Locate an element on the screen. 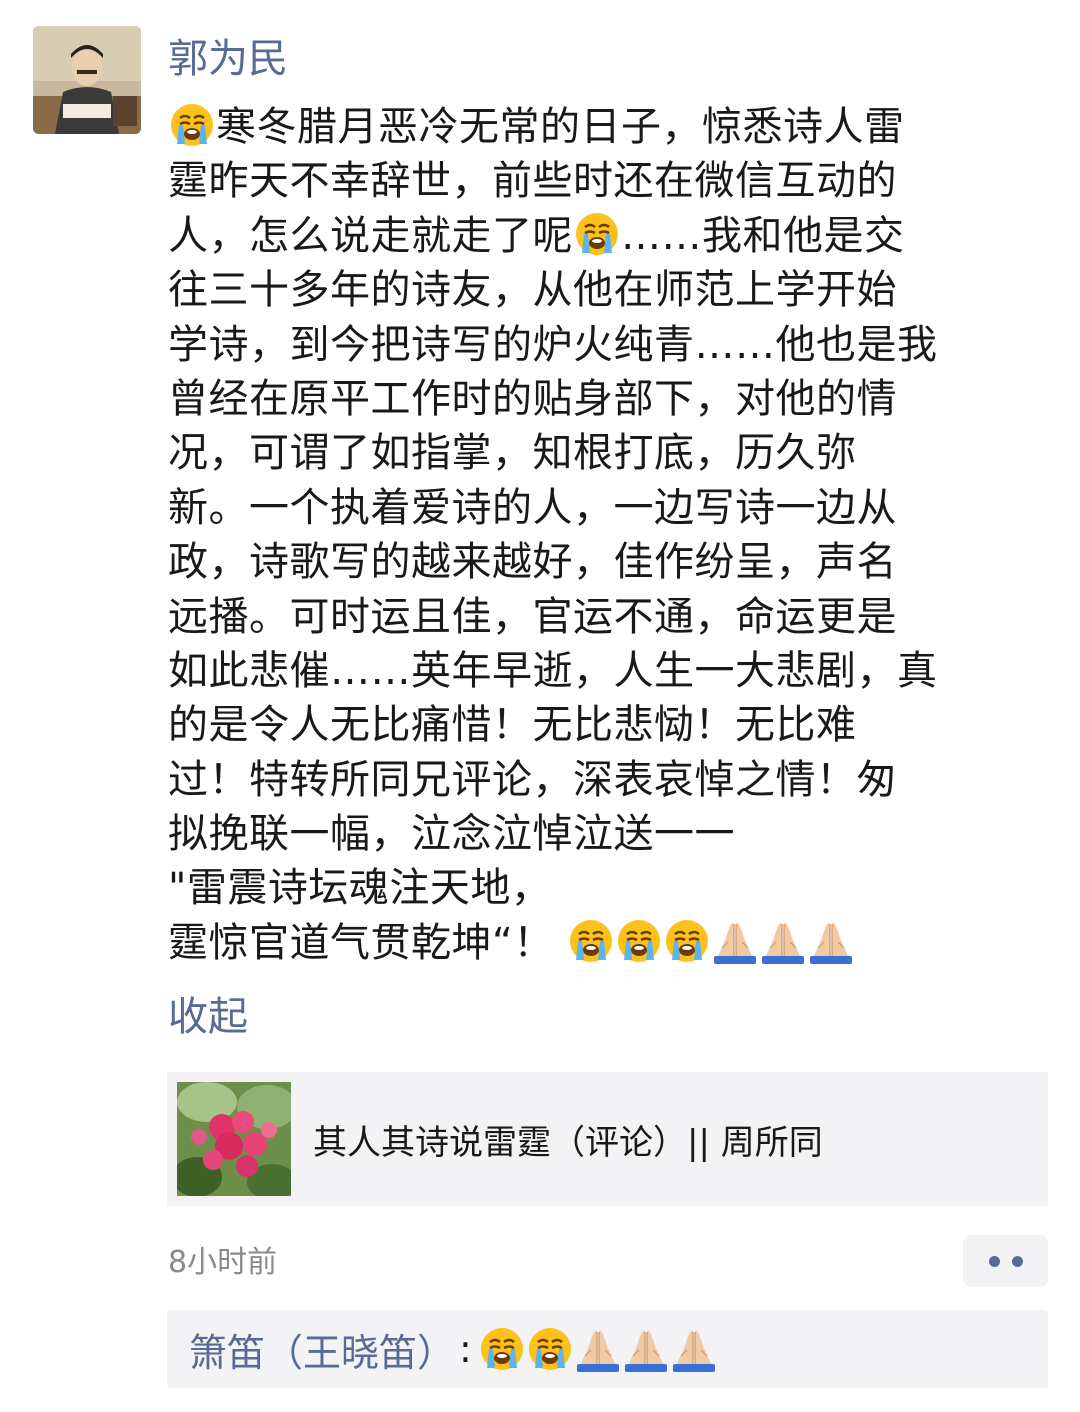 The image size is (1080, 1412). post-line: 霆昨天不幸辞世，前些时还在微信互动的 is located at coordinates (532, 181).